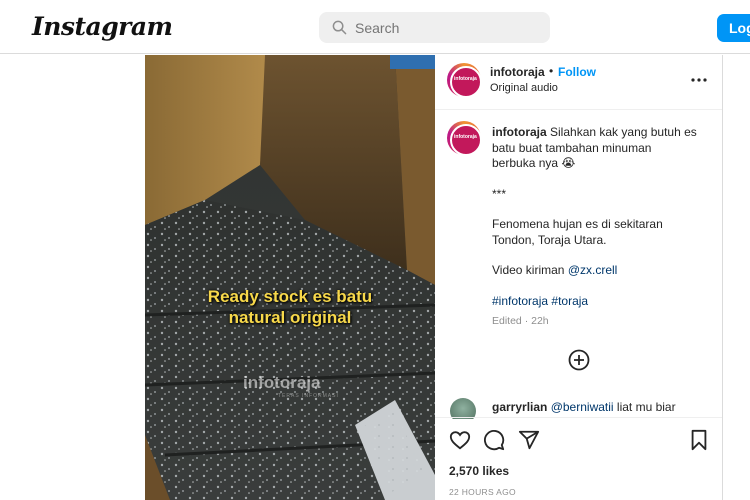 The image size is (750, 500). I want to click on comment-mention: @berniwatii, so click(582, 407).